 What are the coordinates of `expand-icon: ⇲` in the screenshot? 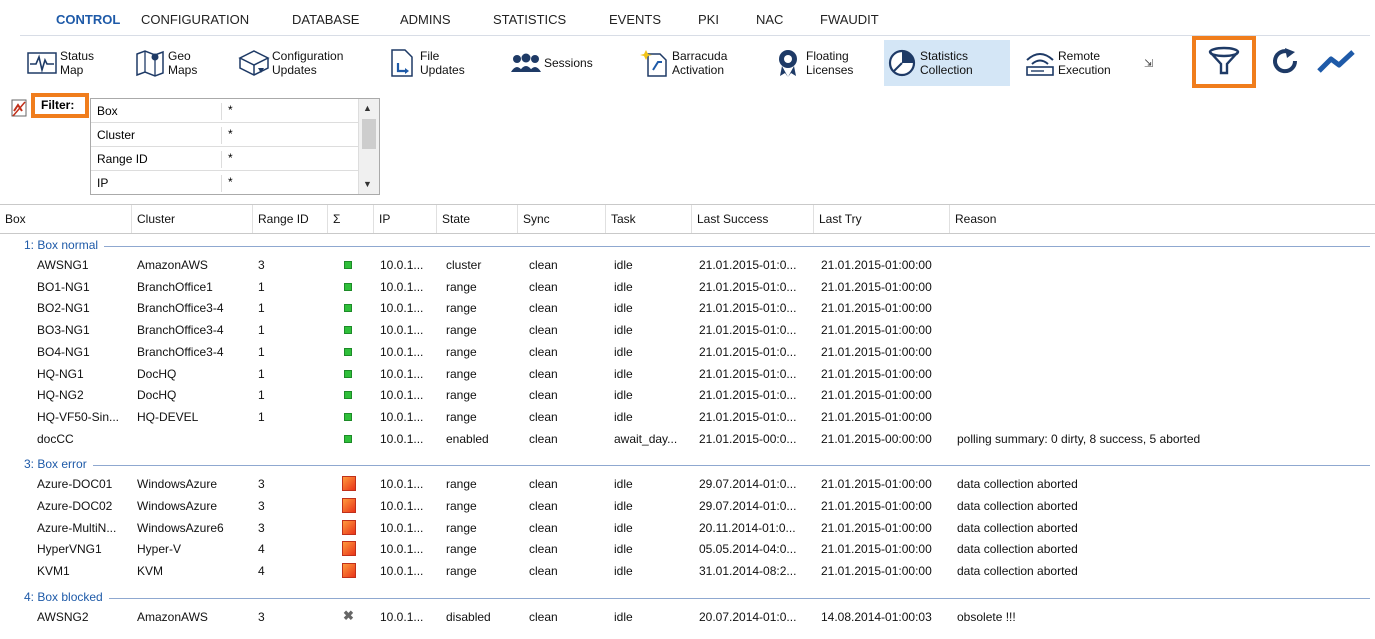 It's located at (1149, 63).